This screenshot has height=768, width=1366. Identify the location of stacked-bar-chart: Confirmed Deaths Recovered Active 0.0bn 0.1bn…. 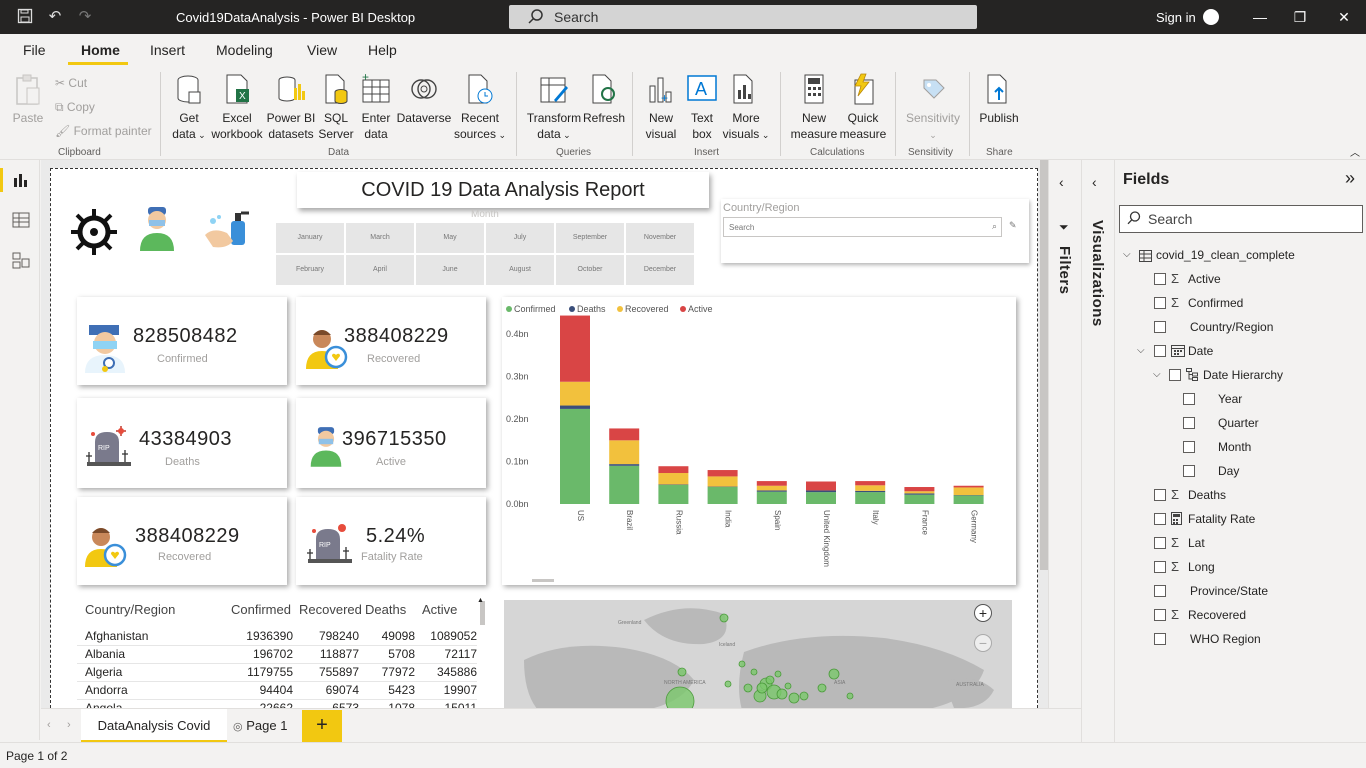
(759, 441).